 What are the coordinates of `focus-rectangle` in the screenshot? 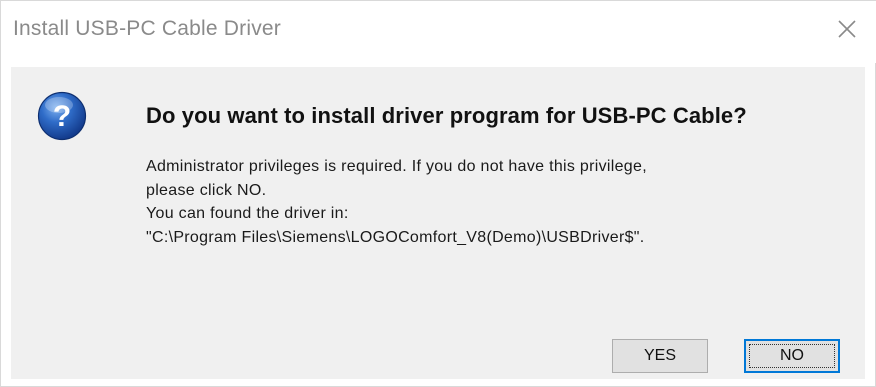 It's located at (792, 356).